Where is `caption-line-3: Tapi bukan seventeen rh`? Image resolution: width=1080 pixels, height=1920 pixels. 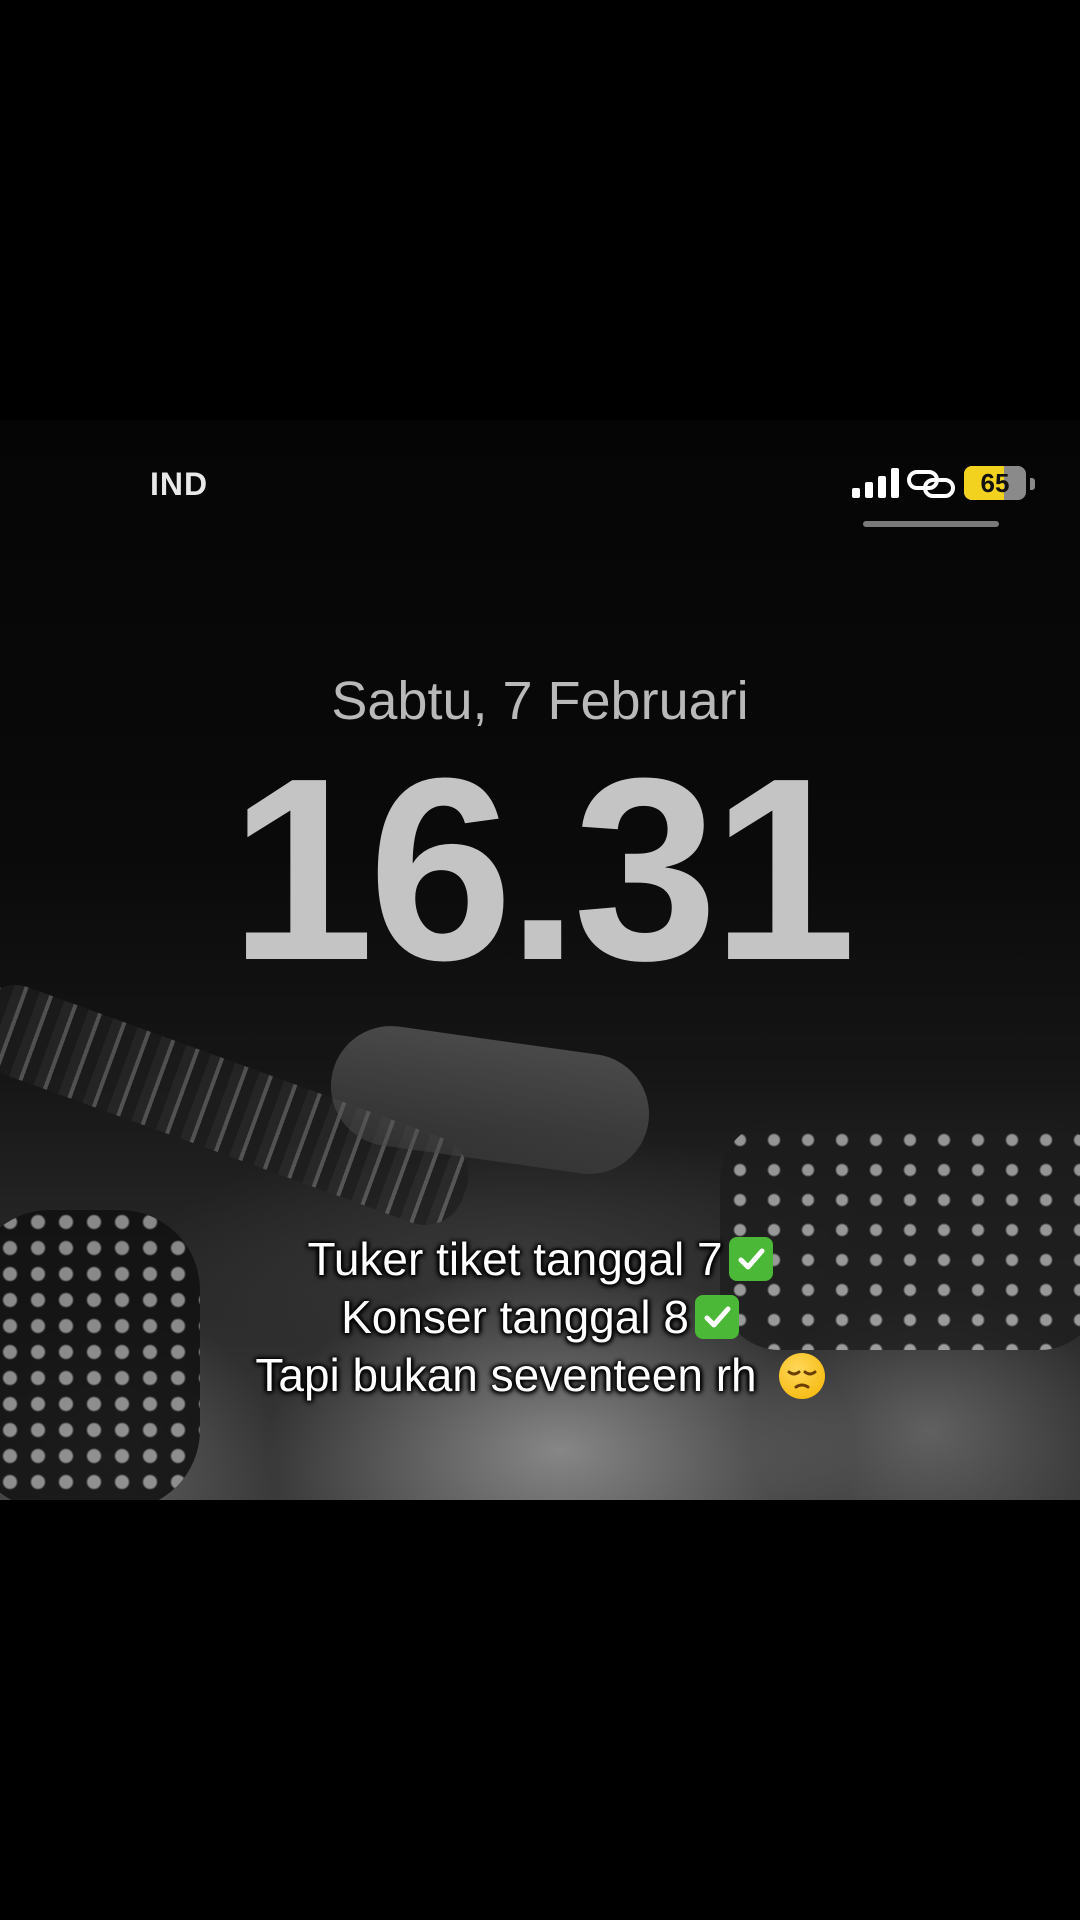 caption-line-3: Tapi bukan seventeen rh is located at coordinates (540, 1375).